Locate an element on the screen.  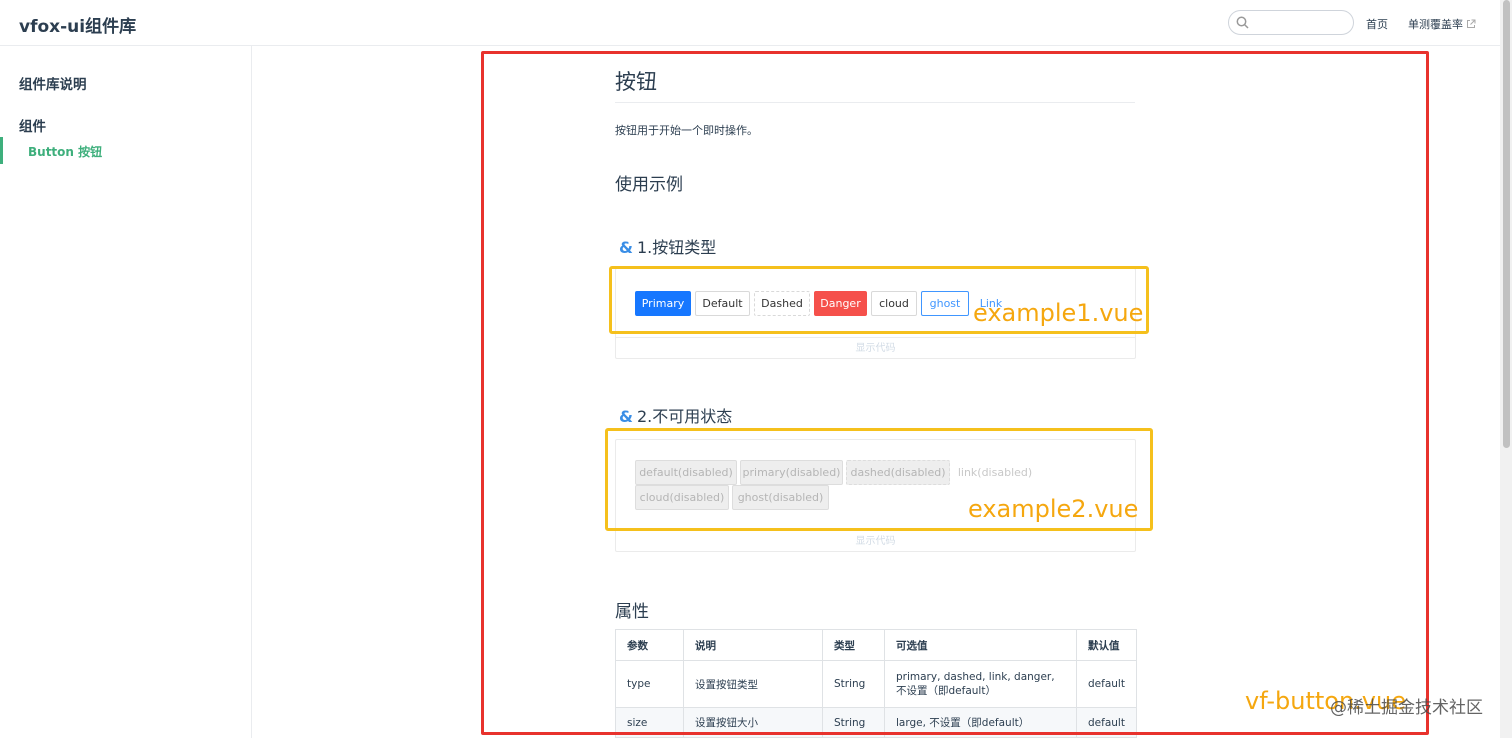
external-link-icon is located at coordinates (1471, 23).